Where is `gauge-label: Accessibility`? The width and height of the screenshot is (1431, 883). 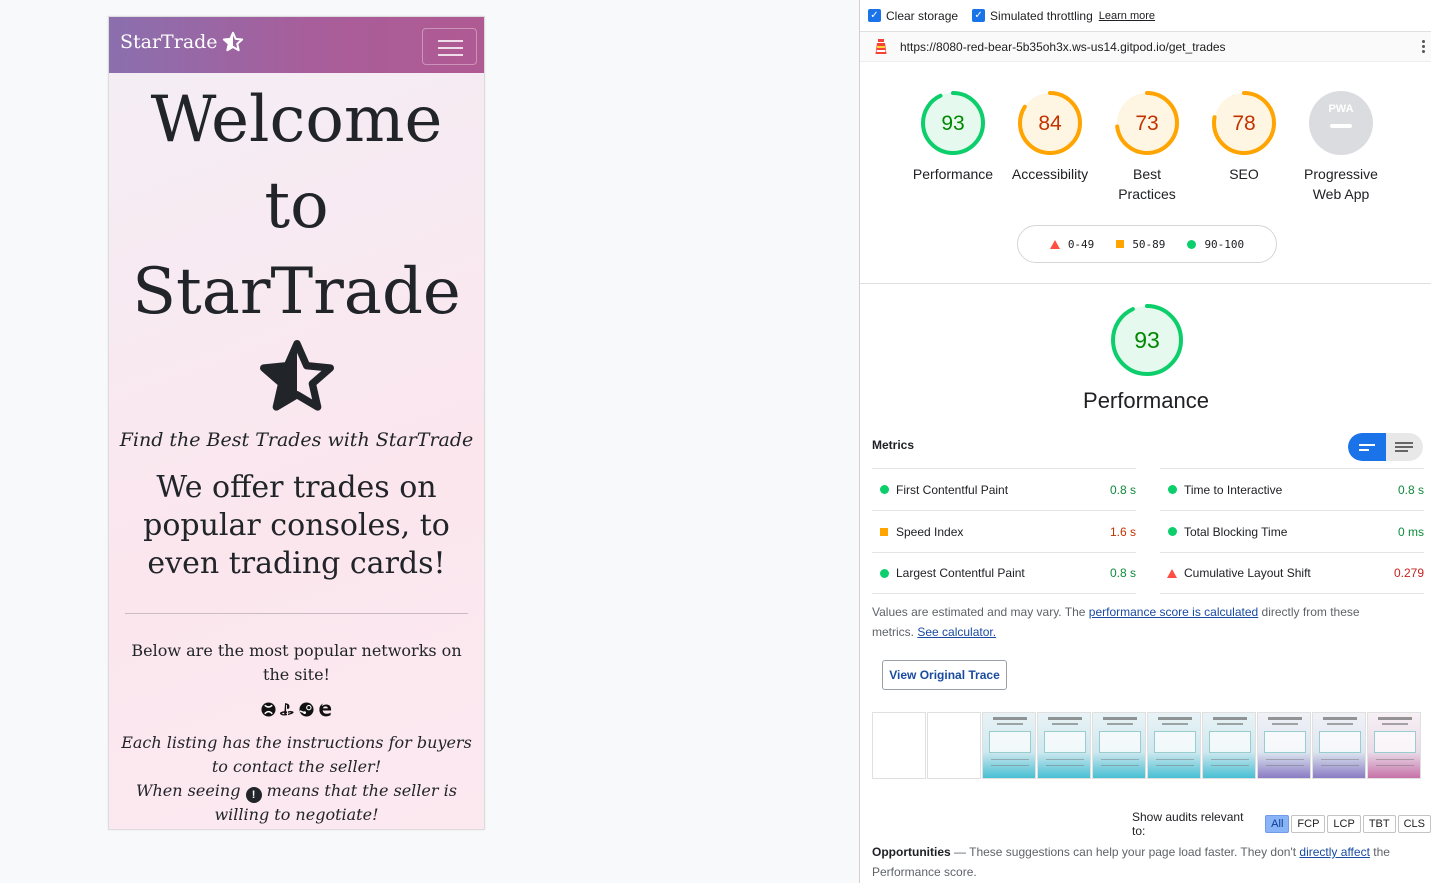 gauge-label: Accessibility is located at coordinates (1050, 174).